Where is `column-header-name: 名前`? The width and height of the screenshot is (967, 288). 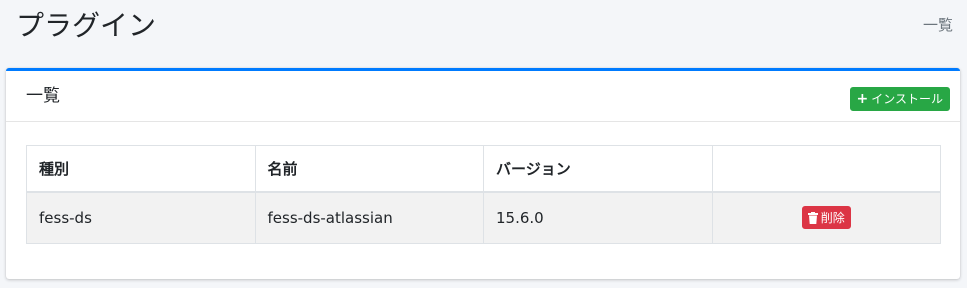 column-header-name: 名前 is located at coordinates (369, 169).